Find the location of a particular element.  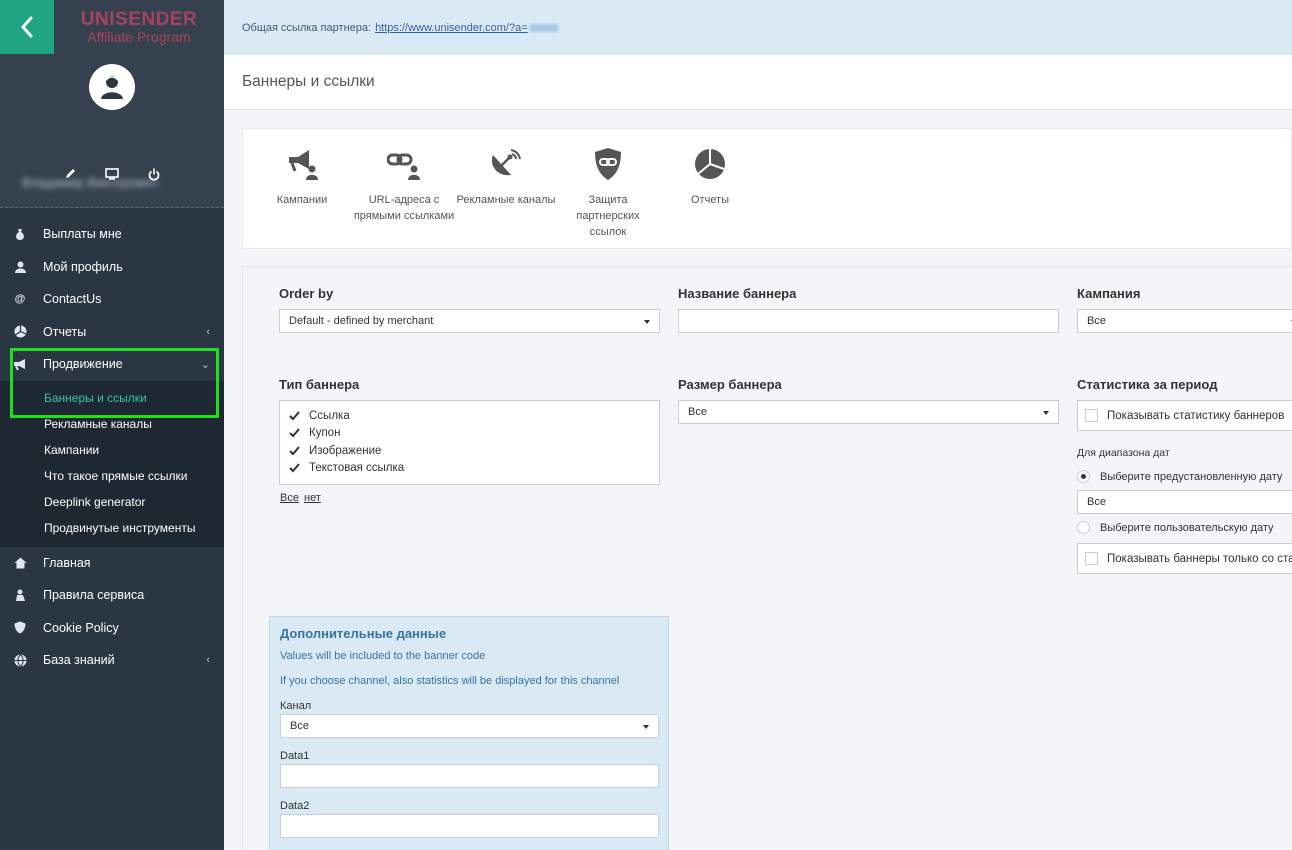

menu-label: Cookie Policy is located at coordinates (81, 627).